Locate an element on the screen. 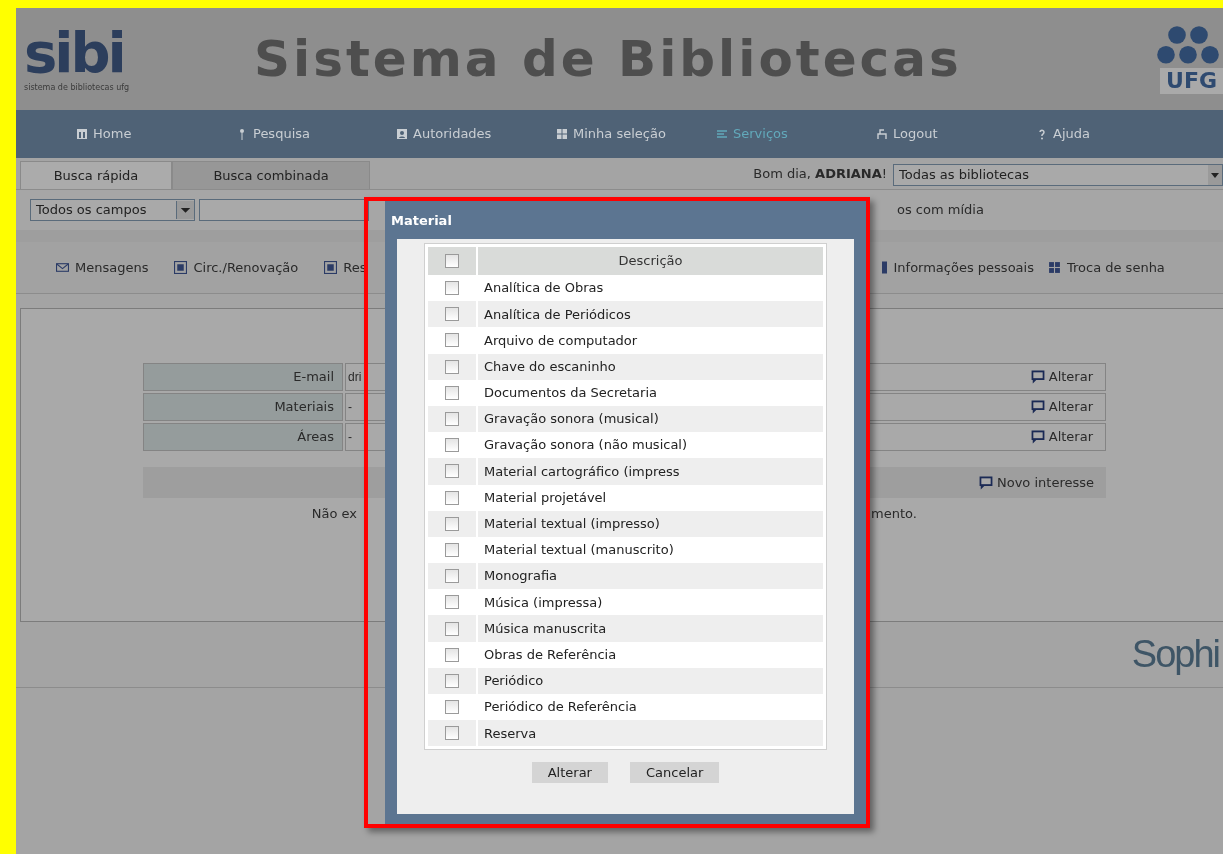 Image resolution: width=1223 pixels, height=854 pixels. library-select: Todas as bibliotecas is located at coordinates (1058, 175).